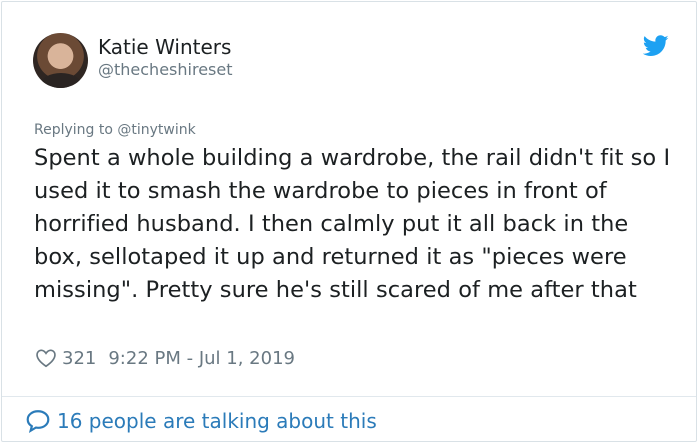  I want to click on tweet-meta: 321 9:22 PM - Jul 1, 2019, so click(165, 358).